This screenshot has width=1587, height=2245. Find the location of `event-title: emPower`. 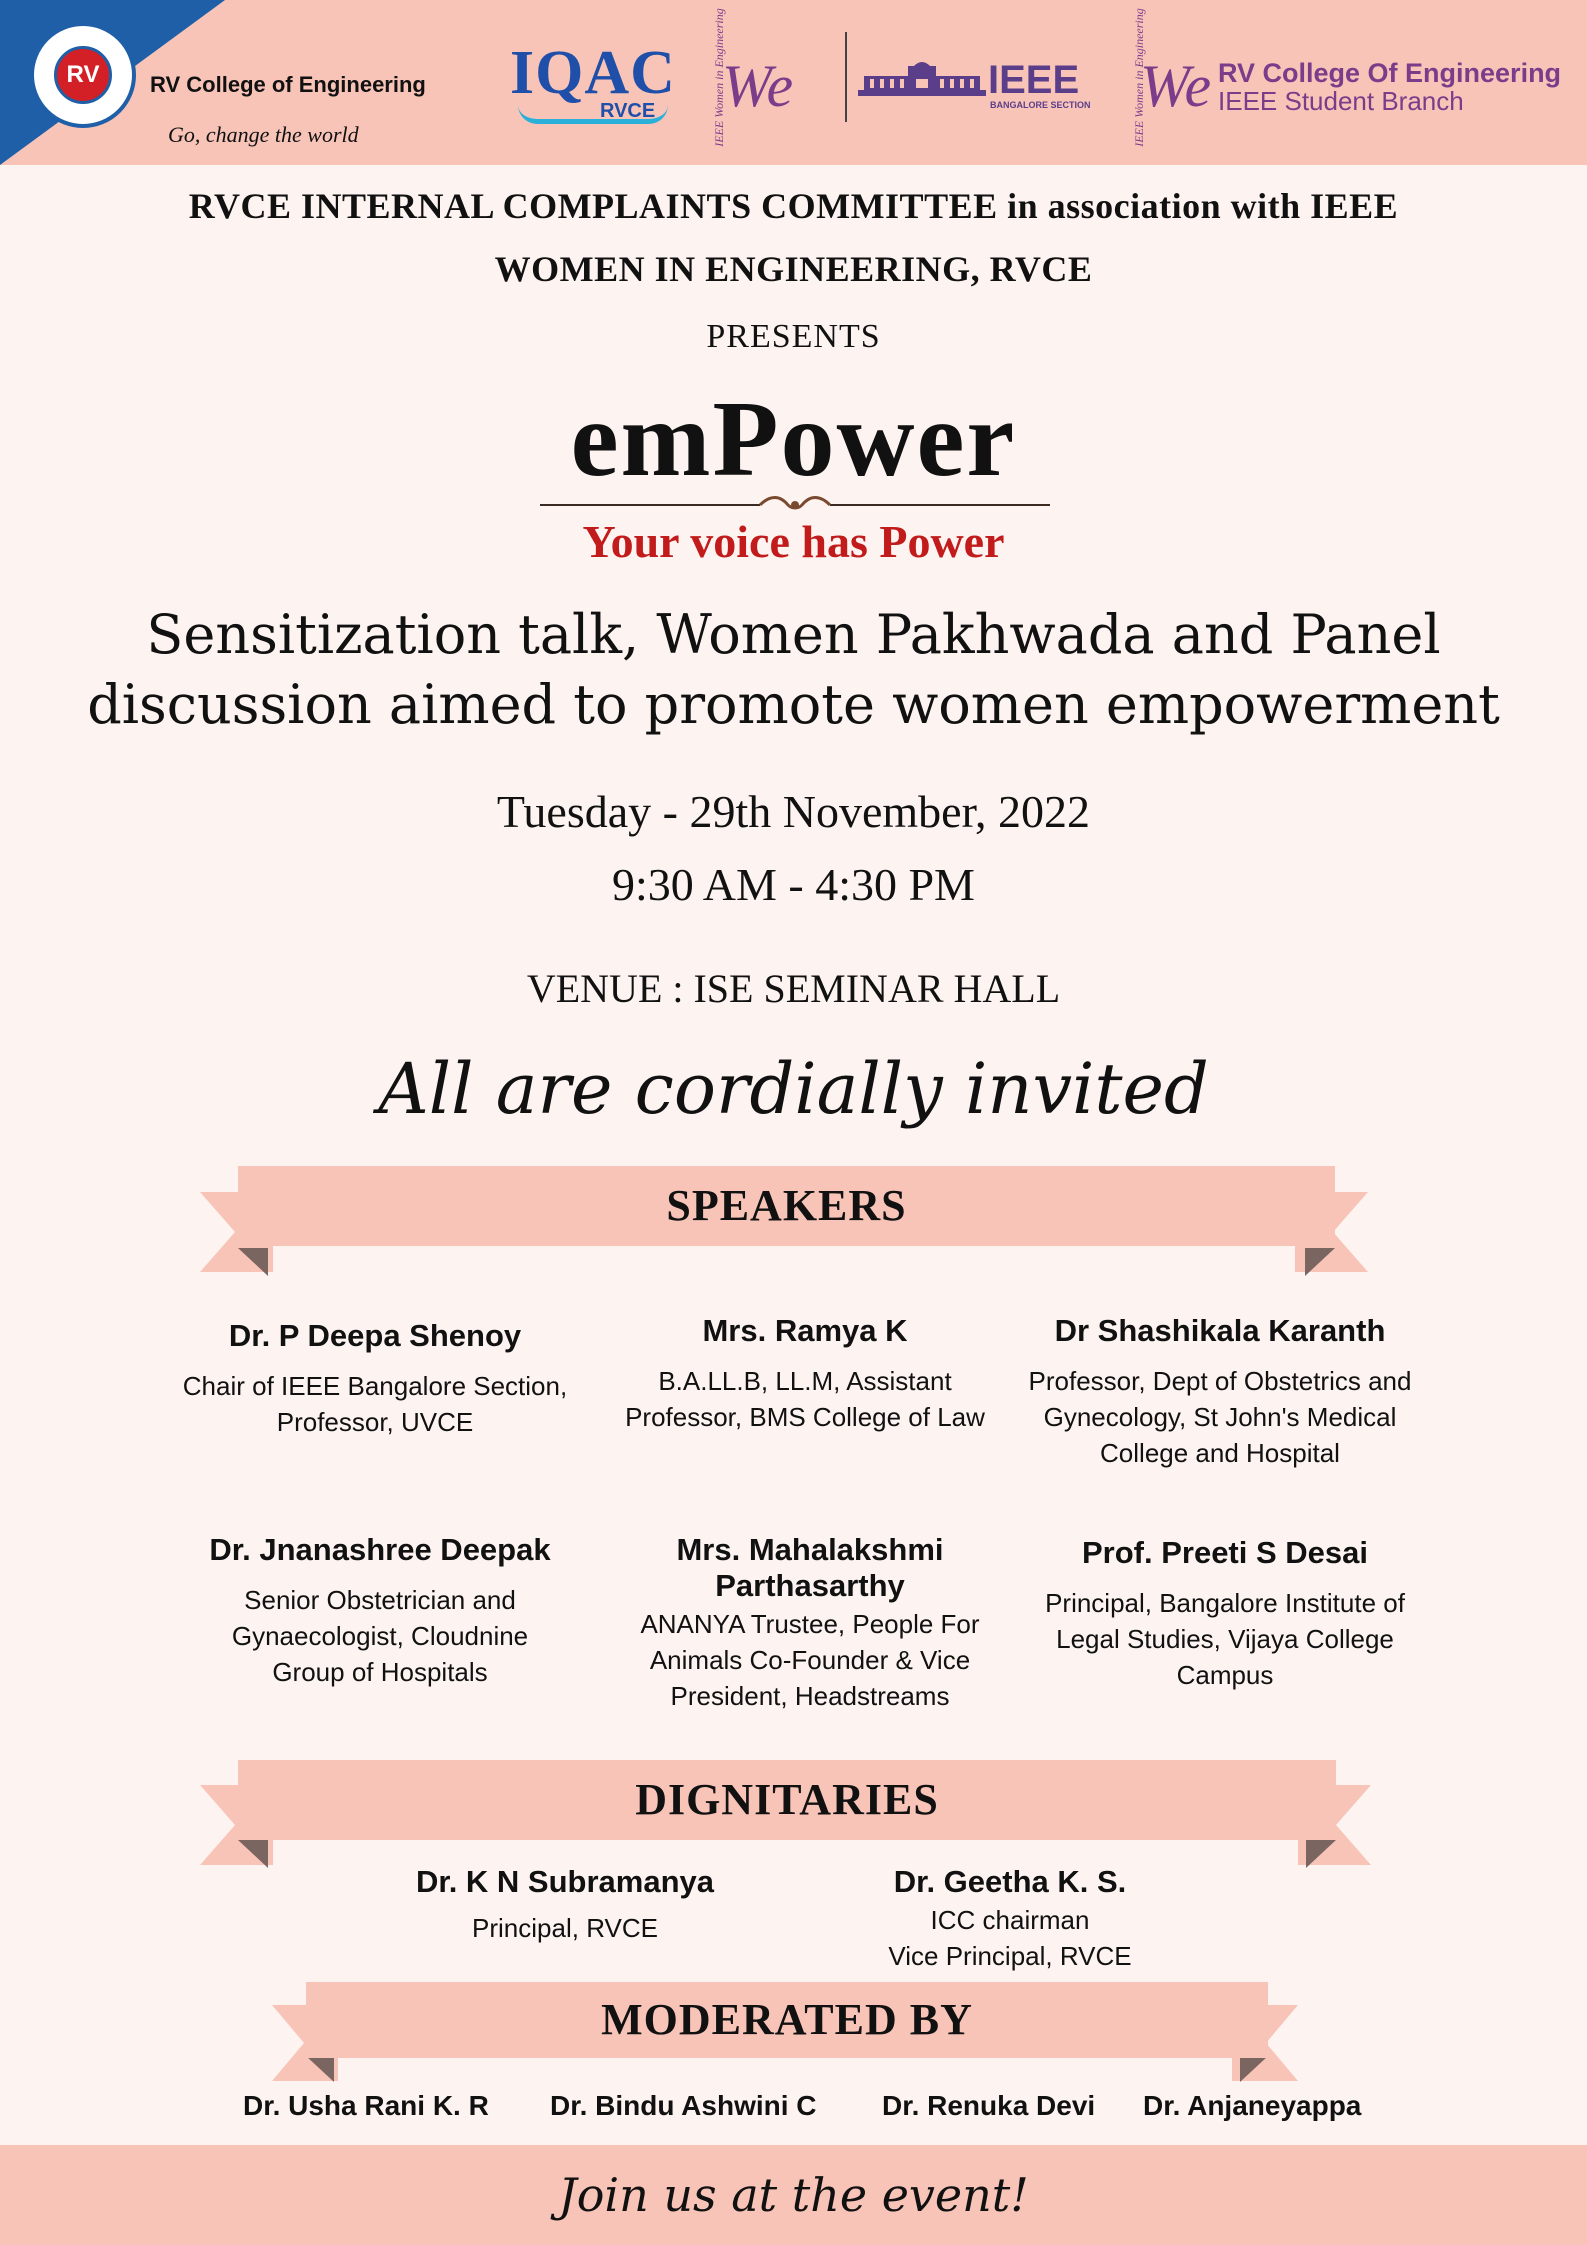

event-title: emPower is located at coordinates (793, 439).